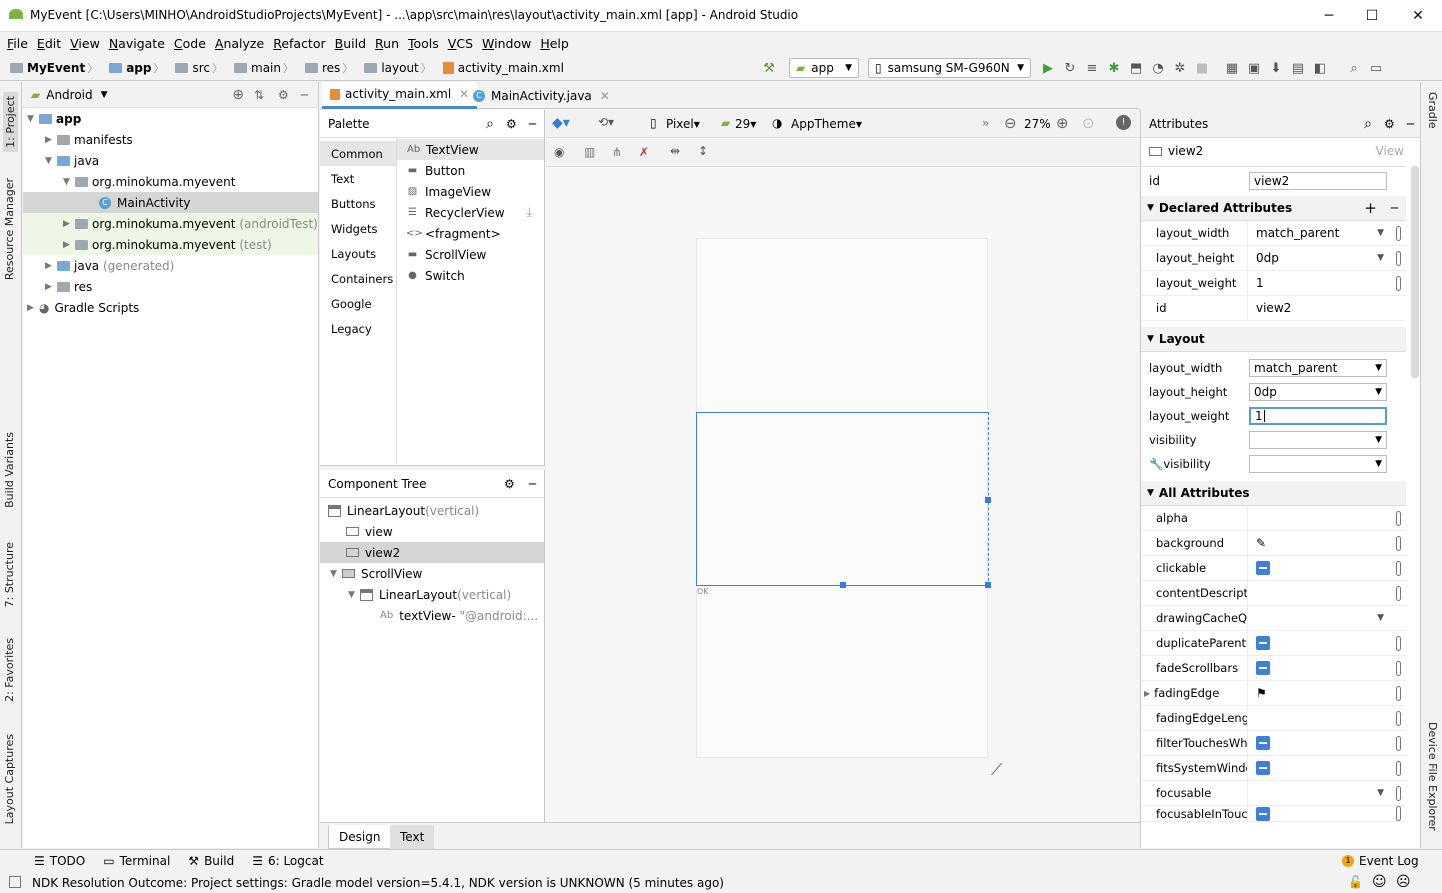 The width and height of the screenshot is (1442, 893). Describe the element at coordinates (49, 43) in the screenshot. I see `menu-edit: Edit` at that location.